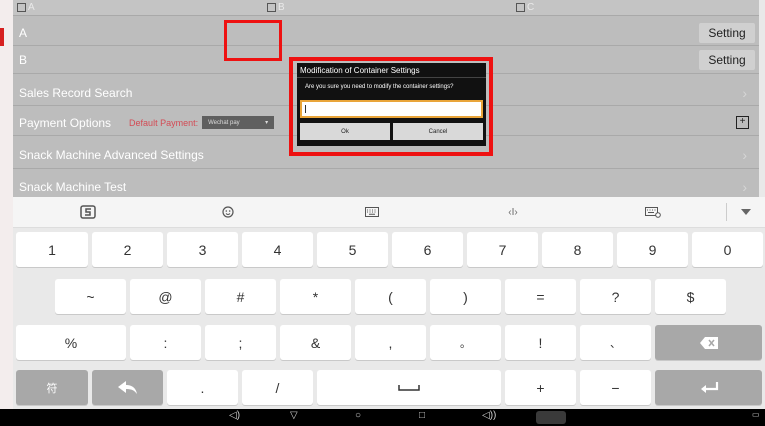 The width and height of the screenshot is (765, 426). Describe the element at coordinates (756, 414) in the screenshot. I see `screenshot-icon: ▭` at that location.